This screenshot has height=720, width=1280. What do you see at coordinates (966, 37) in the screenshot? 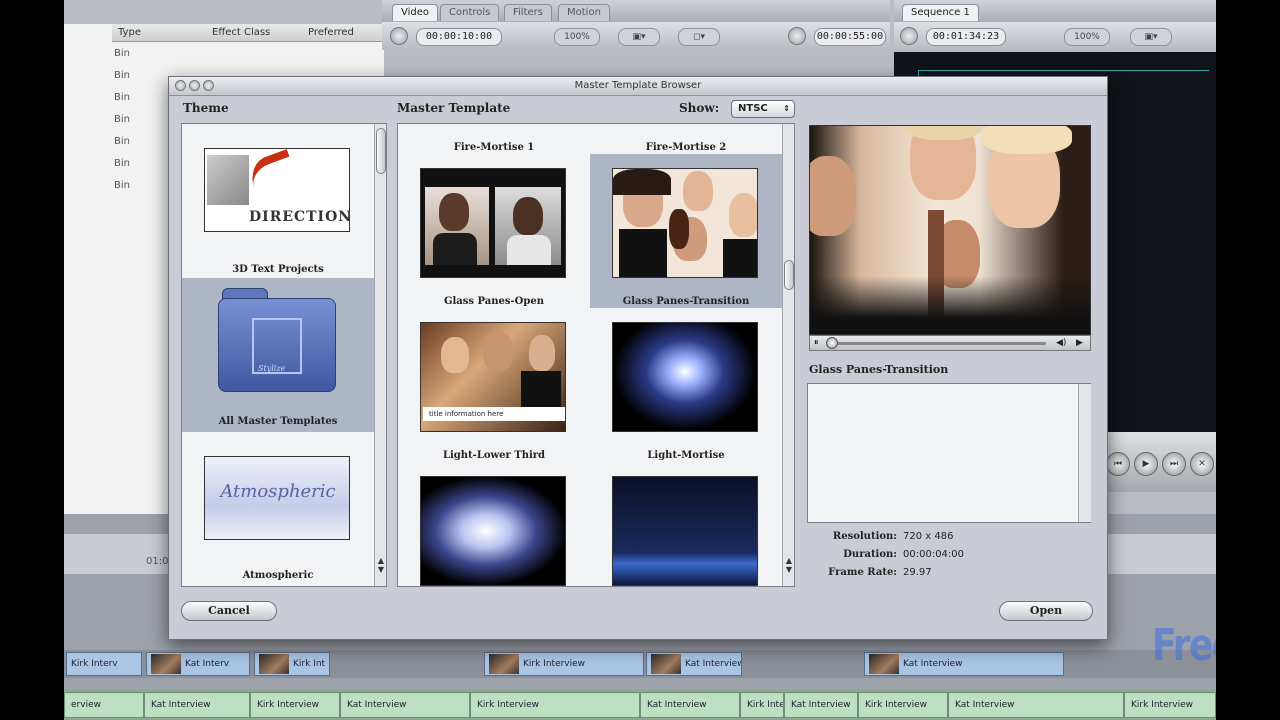
I see `canvas-timecode: 00:01:34:23` at bounding box center [966, 37].